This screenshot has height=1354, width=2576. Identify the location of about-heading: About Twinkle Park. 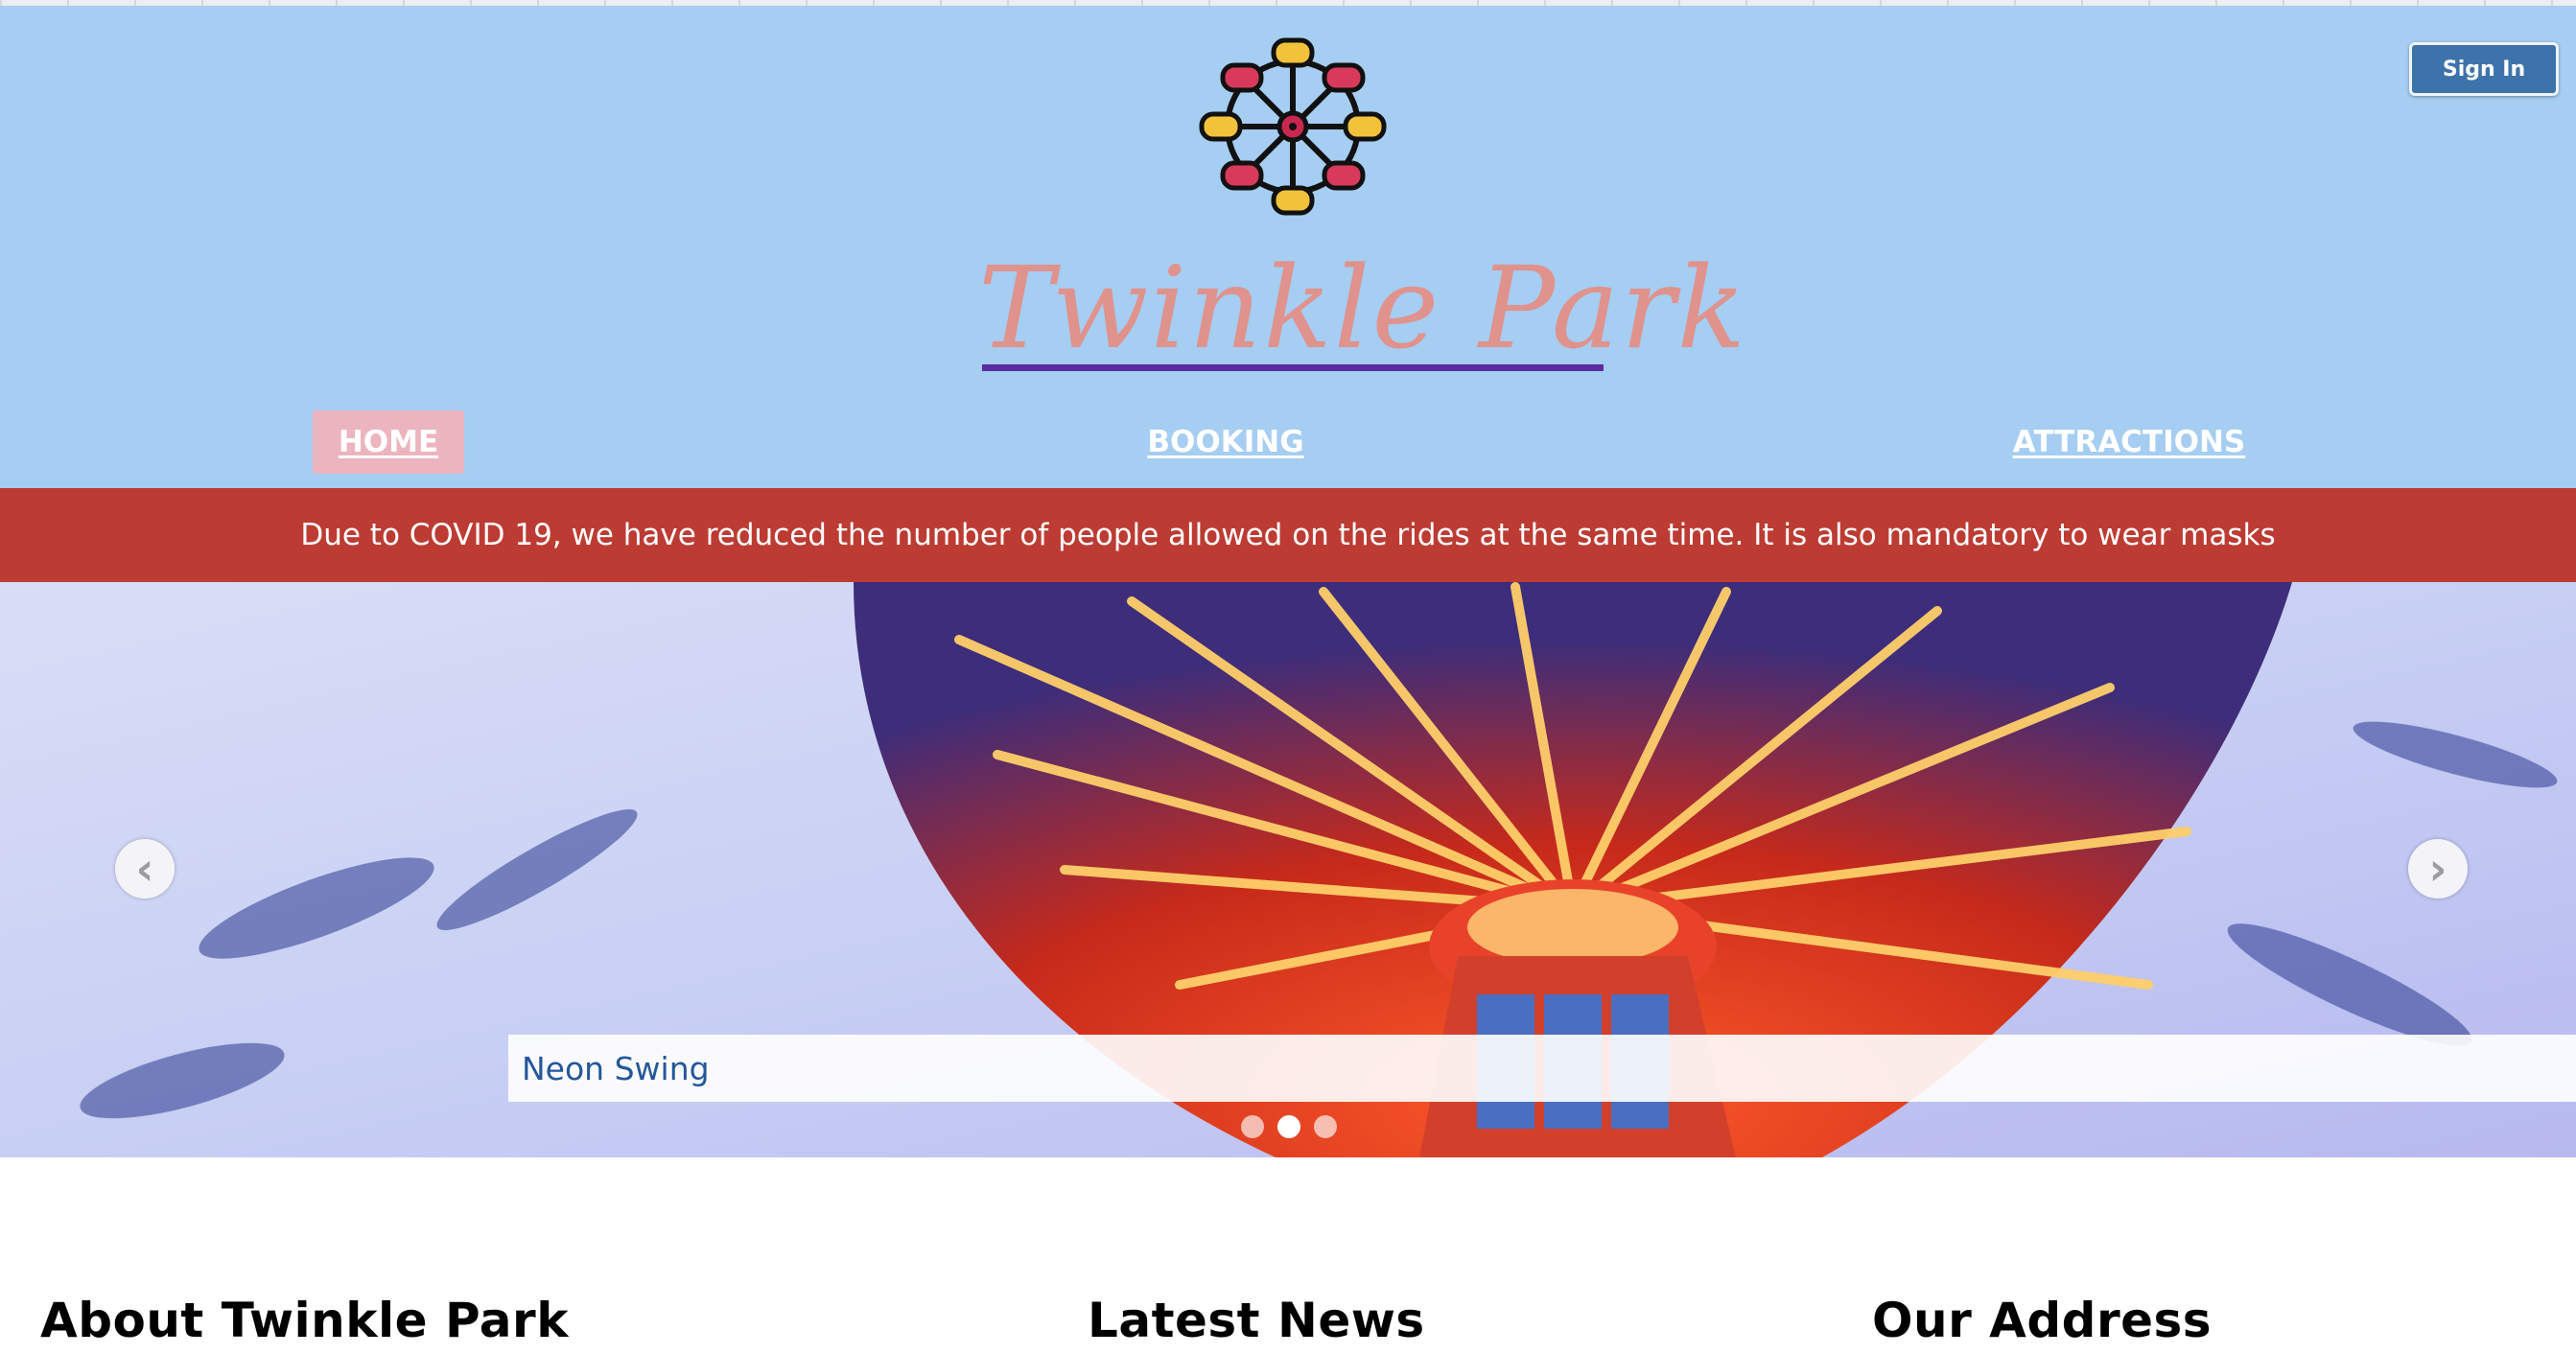
(304, 1320).